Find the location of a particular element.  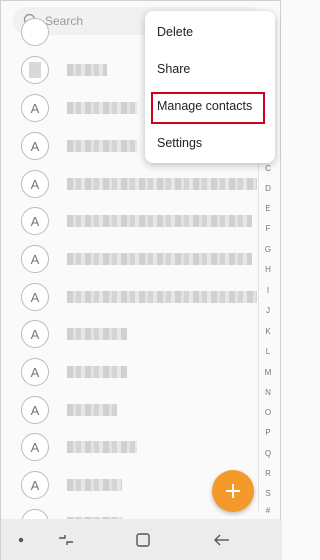

index-letter: R is located at coordinates (268, 473).